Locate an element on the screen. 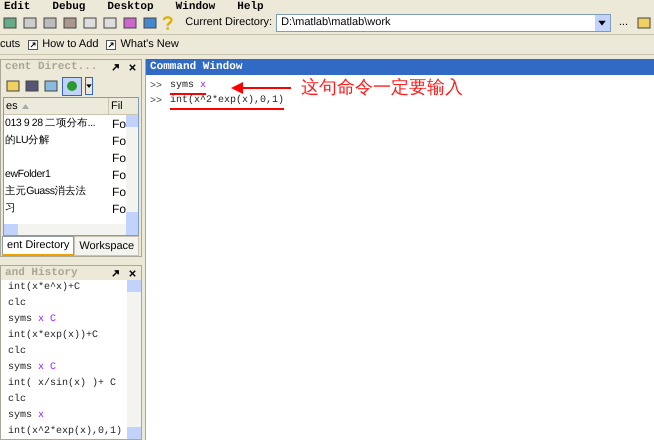  shortcut-link: cuts is located at coordinates (10, 44).